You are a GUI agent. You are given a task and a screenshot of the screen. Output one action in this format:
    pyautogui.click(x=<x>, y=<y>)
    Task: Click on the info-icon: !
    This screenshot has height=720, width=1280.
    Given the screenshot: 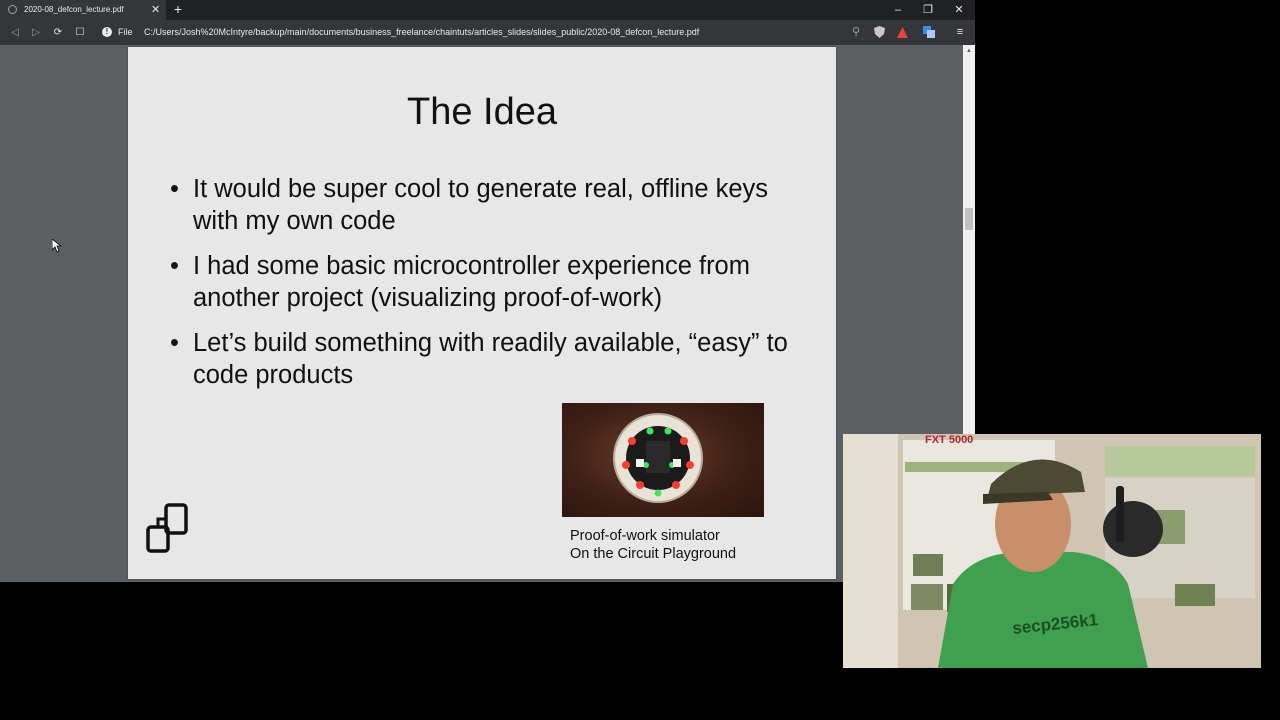 What is the action you would take?
    pyautogui.click(x=107, y=32)
    